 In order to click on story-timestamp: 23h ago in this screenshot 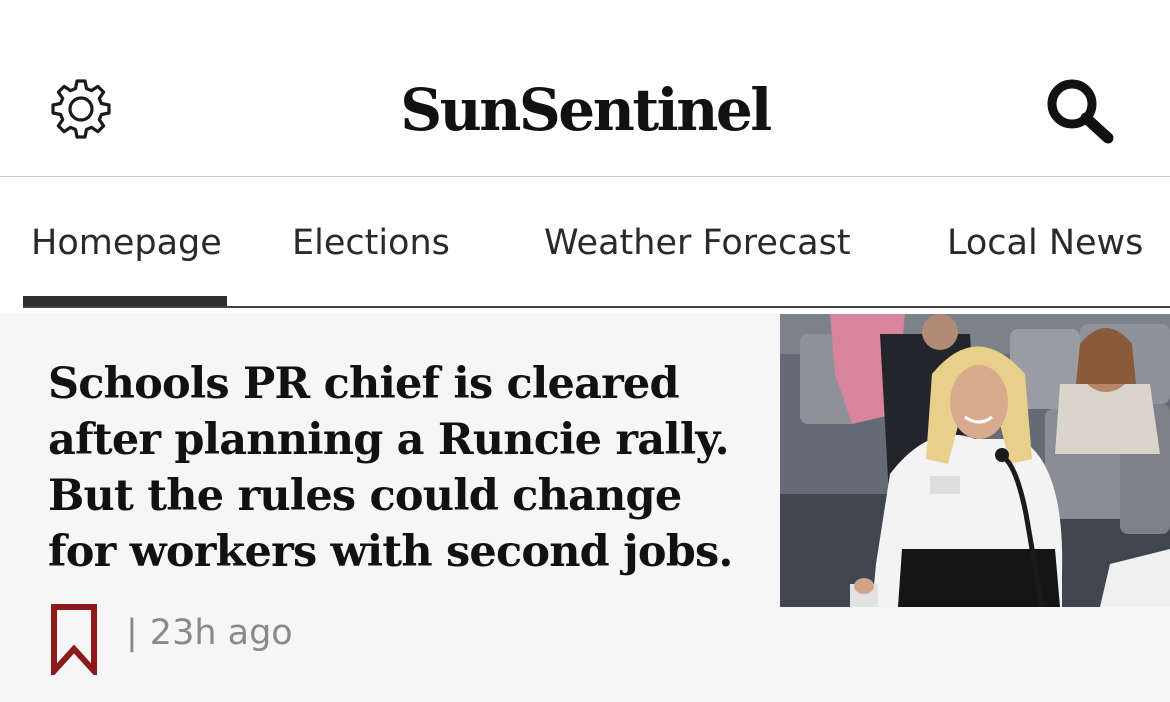, I will do `click(221, 633)`.